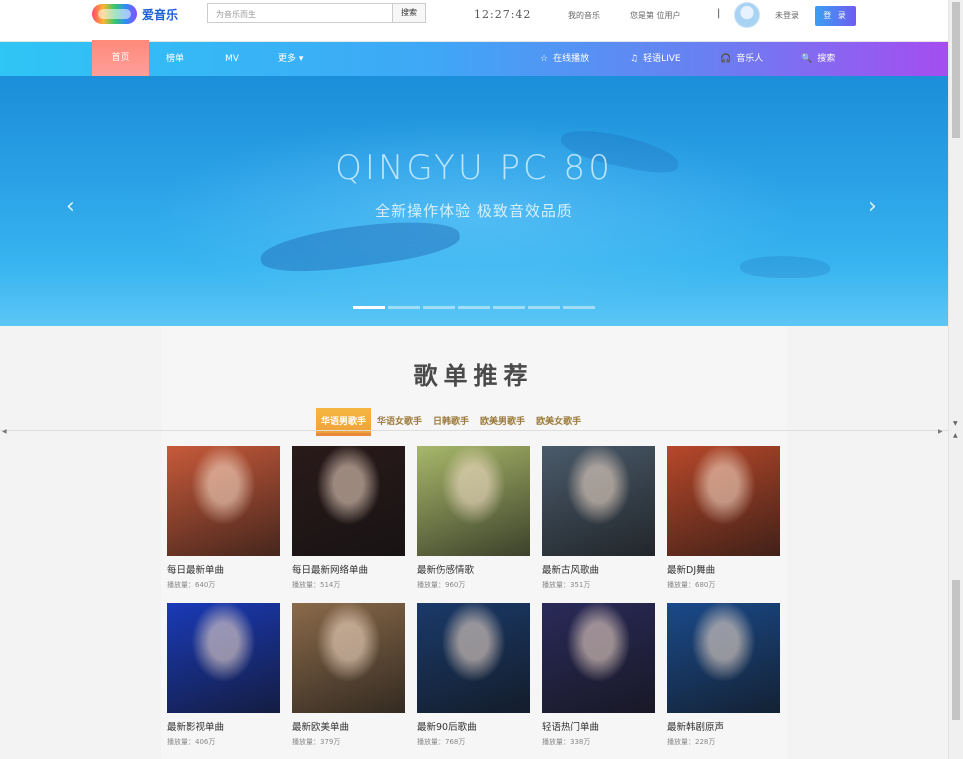 The width and height of the screenshot is (963, 759). I want to click on section-title: 歌单推荐, so click(473, 376).